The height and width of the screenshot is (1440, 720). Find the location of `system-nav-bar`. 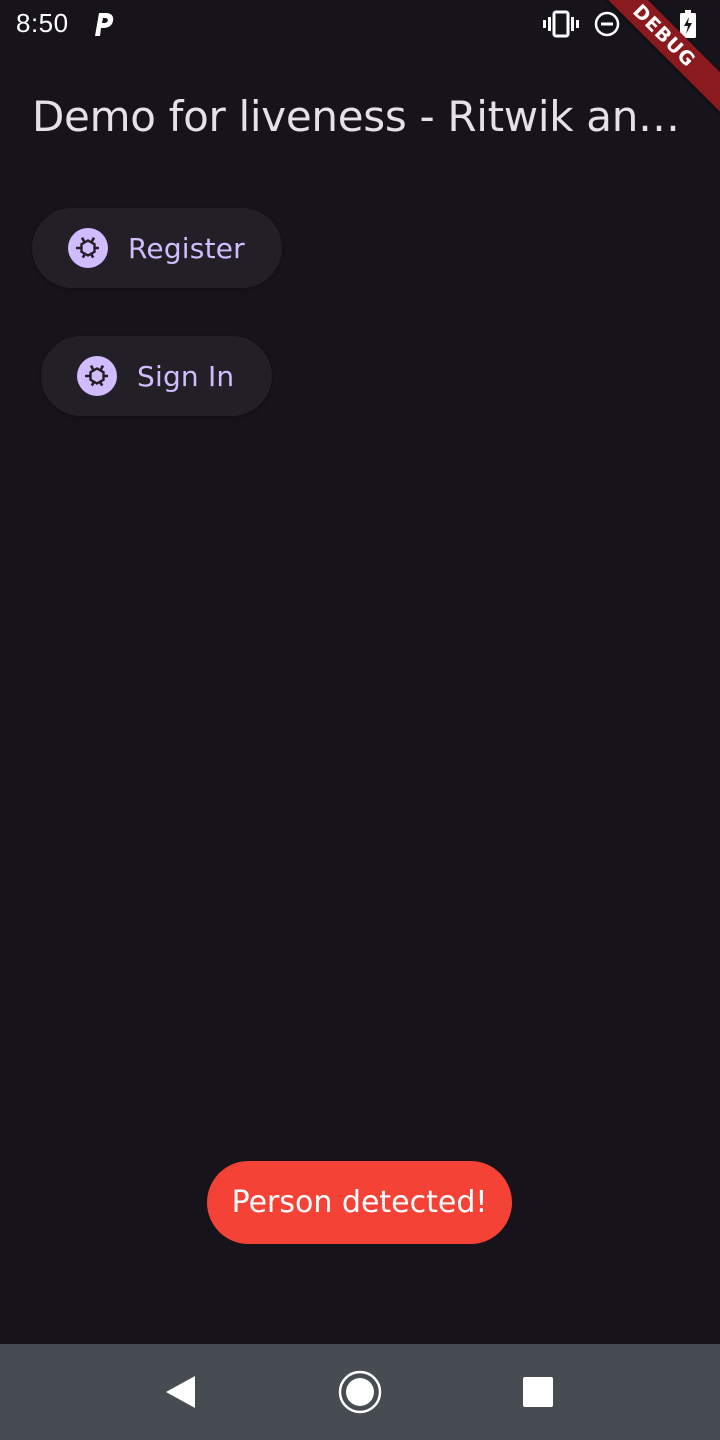

system-nav-bar is located at coordinates (360, 1392).